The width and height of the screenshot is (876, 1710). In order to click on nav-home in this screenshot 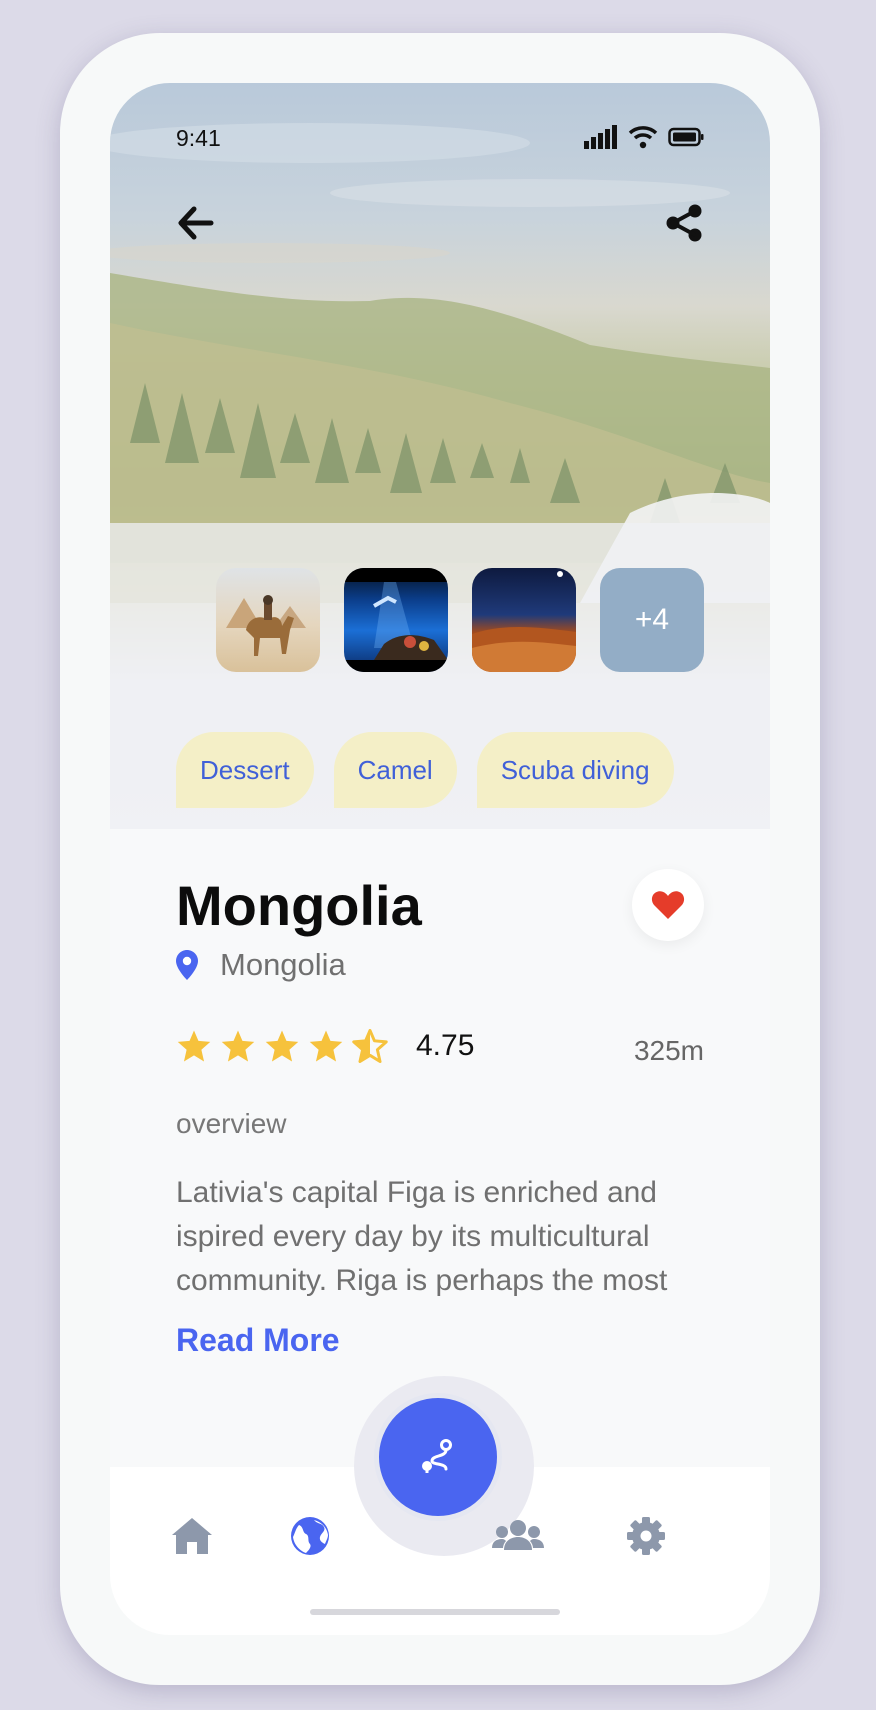, I will do `click(192, 1538)`.